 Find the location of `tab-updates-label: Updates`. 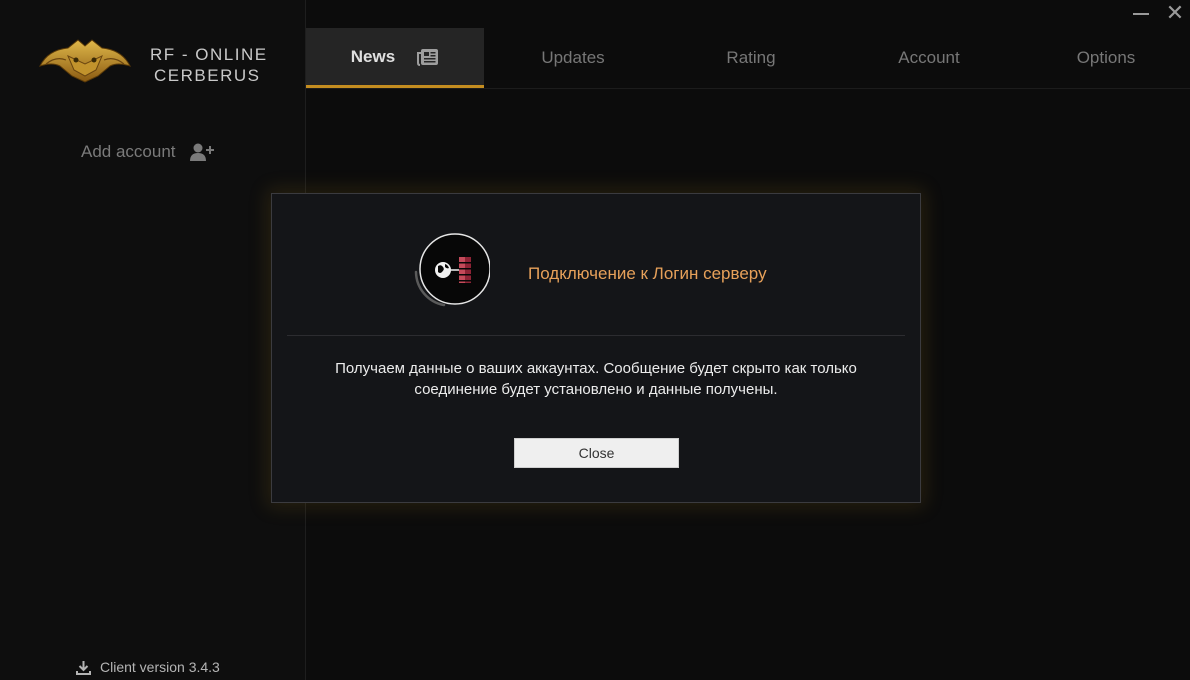

tab-updates-label: Updates is located at coordinates (573, 57).